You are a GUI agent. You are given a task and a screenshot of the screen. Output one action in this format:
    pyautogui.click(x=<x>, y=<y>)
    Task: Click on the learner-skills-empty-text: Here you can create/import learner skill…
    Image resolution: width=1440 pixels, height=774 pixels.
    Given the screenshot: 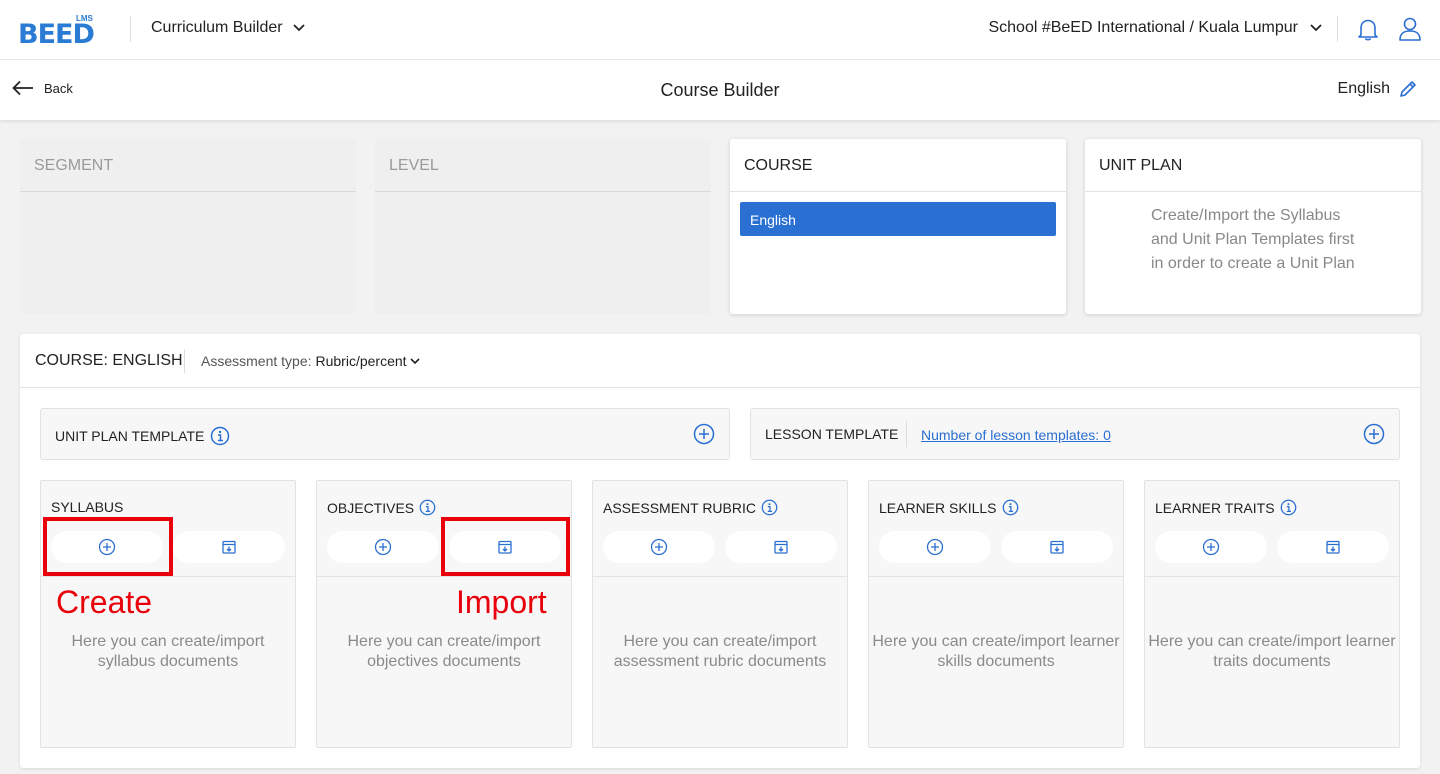 What is the action you would take?
    pyautogui.click(x=996, y=651)
    